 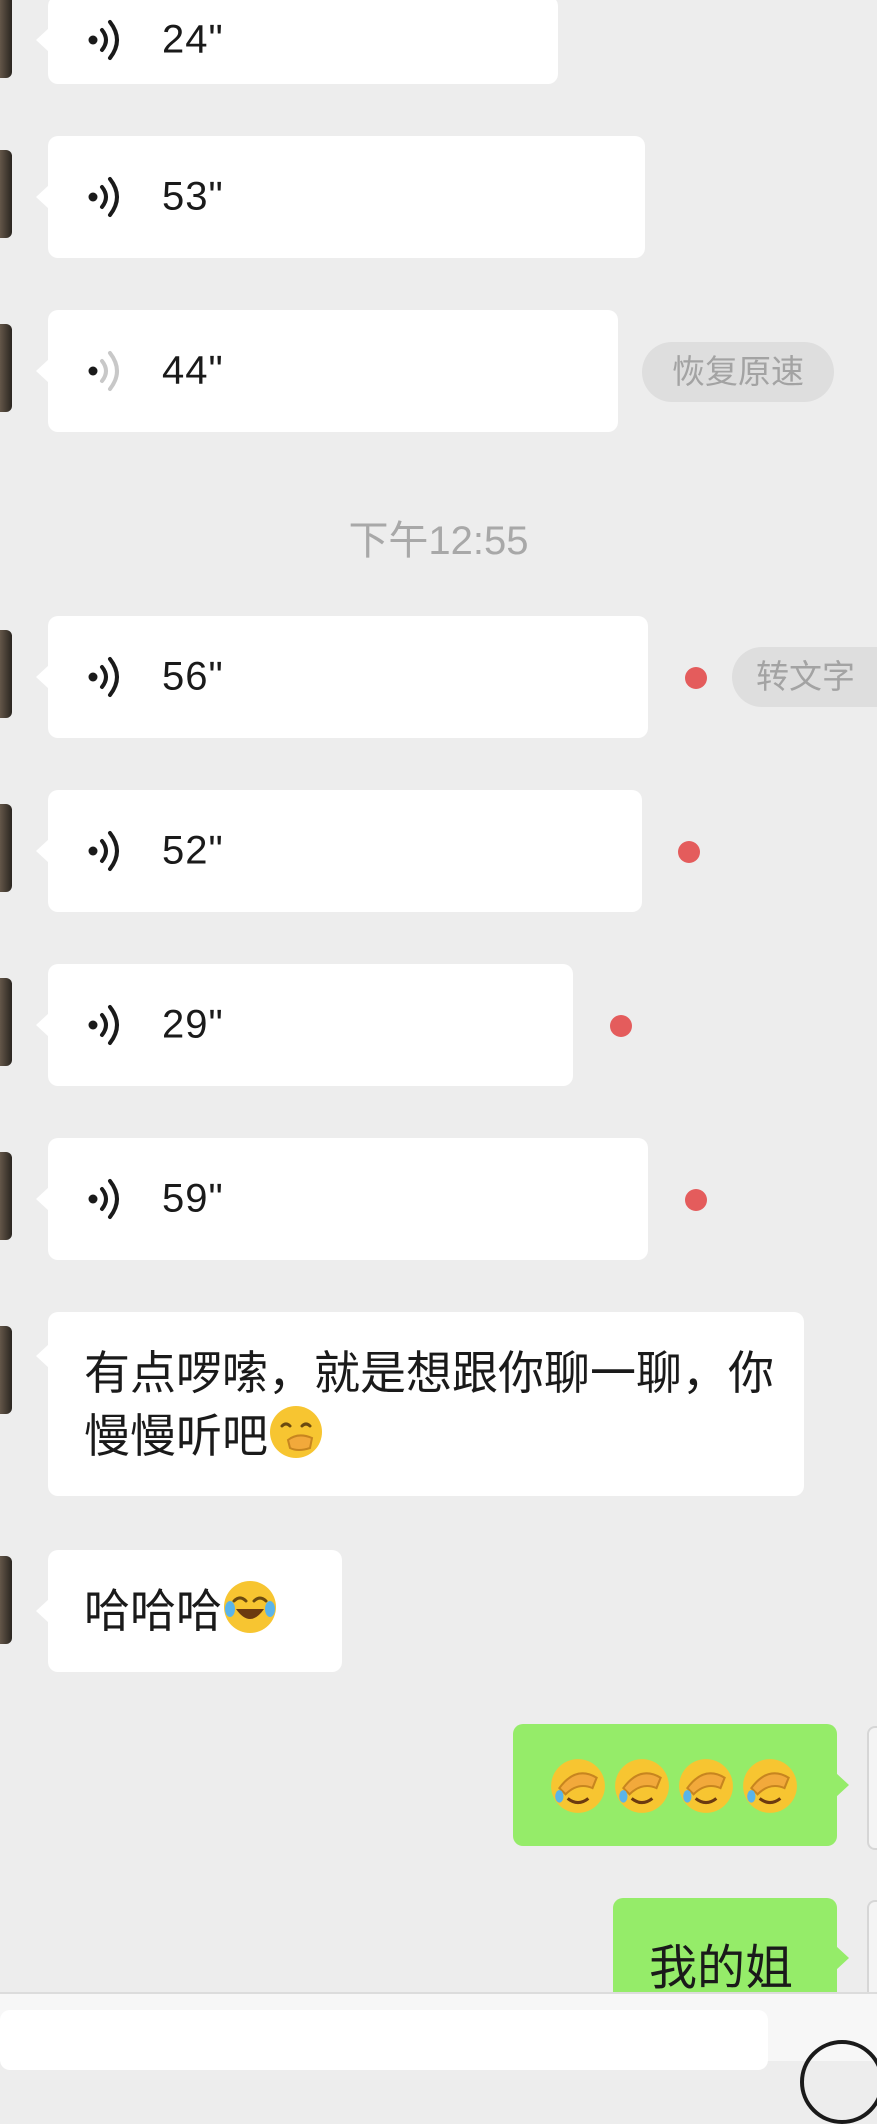 What do you see at coordinates (198, 1610) in the screenshot?
I see `message-text: 哈哈哈` at bounding box center [198, 1610].